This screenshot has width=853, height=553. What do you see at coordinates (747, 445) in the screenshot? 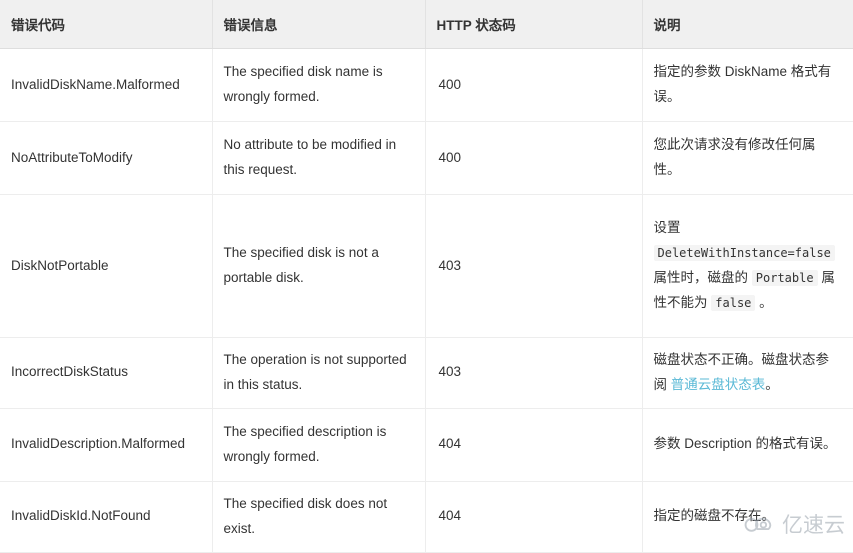
I see `cell-description: 参数 Description 的格式有误。` at bounding box center [747, 445].